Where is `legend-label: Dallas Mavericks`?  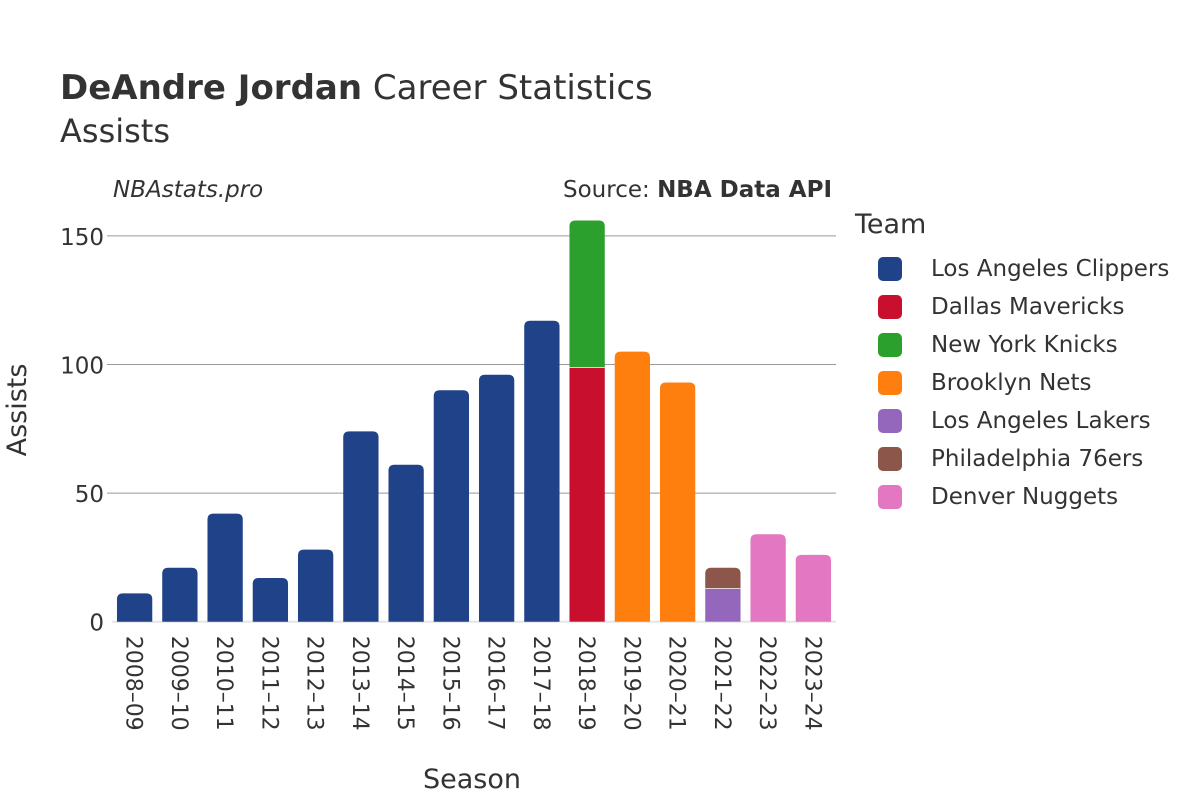 legend-label: Dallas Mavericks is located at coordinates (1028, 307).